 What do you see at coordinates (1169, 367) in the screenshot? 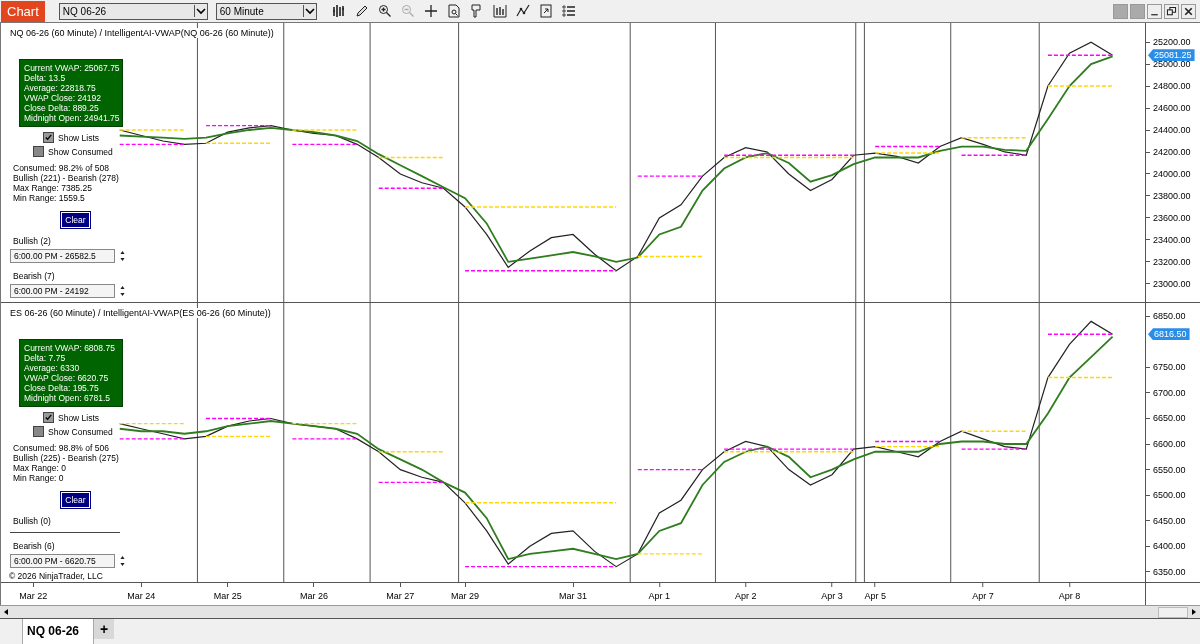
I see `price-label: 6750.00` at bounding box center [1169, 367].